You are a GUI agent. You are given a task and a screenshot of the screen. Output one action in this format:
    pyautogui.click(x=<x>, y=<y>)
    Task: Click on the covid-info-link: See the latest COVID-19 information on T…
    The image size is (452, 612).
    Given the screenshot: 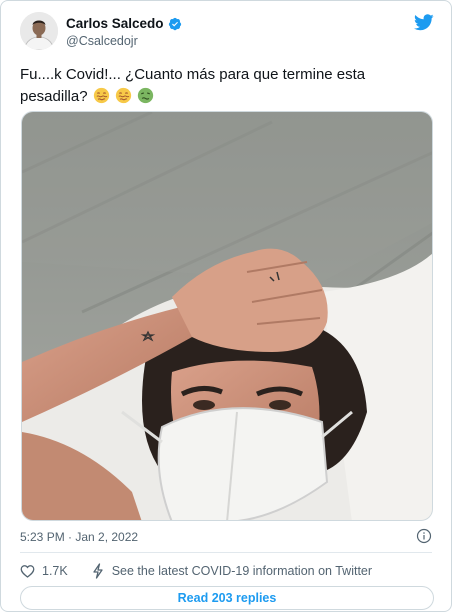 What is the action you would take?
    pyautogui.click(x=232, y=571)
    